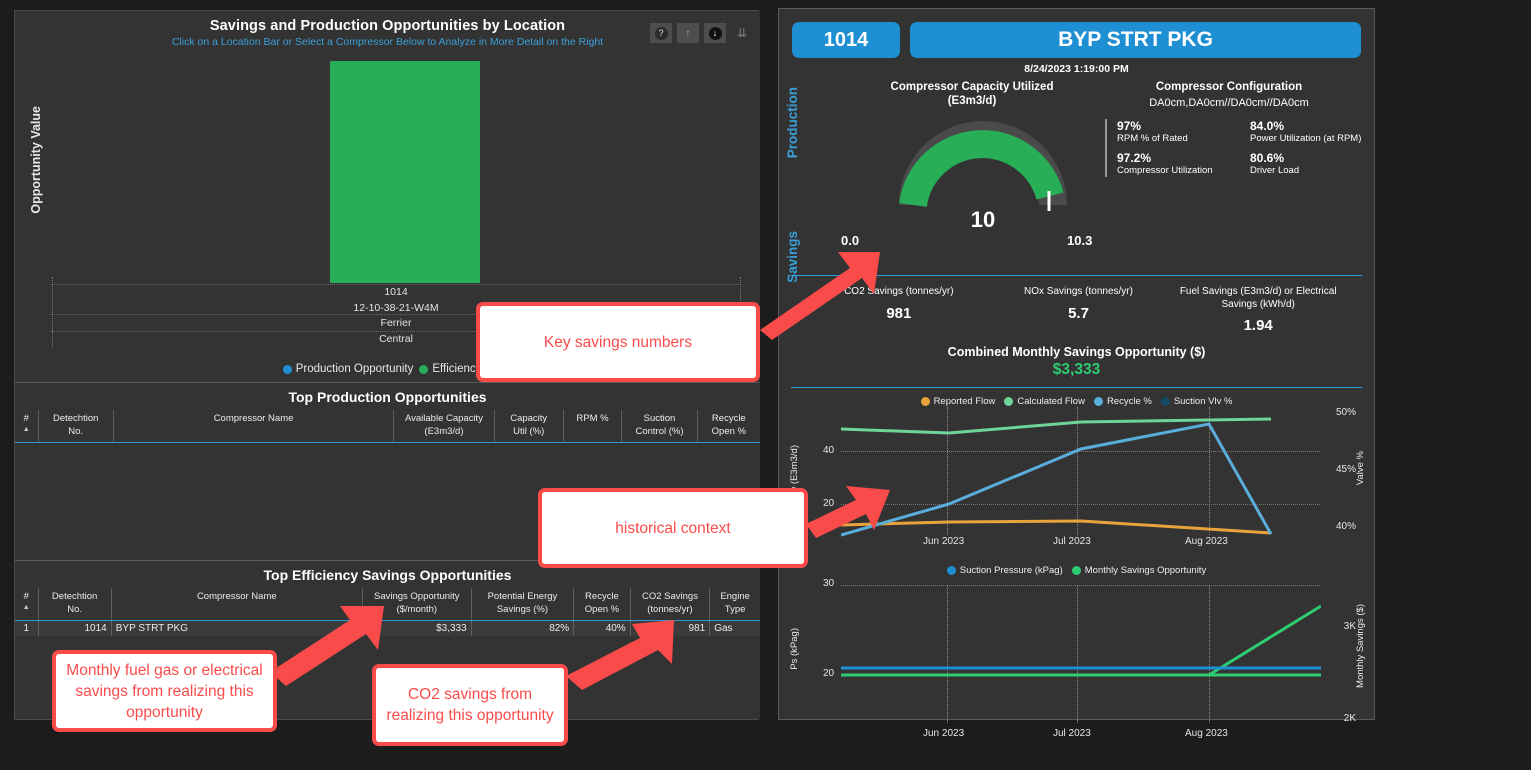  What do you see at coordinates (972, 94) in the screenshot?
I see `gauge-title: Compressor Capacity Utilized (E3m3/d)` at bounding box center [972, 94].